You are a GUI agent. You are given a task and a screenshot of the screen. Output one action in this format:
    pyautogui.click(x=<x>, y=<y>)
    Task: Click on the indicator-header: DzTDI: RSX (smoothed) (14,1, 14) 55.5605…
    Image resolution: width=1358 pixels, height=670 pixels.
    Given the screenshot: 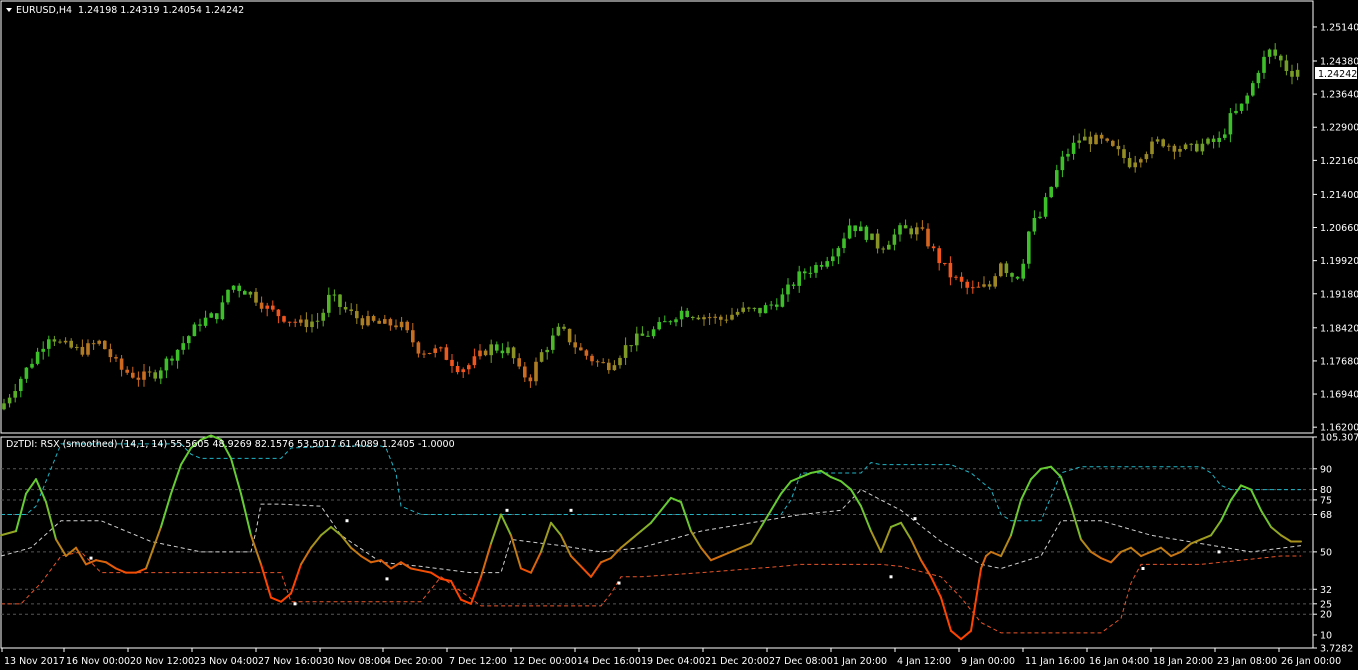 What is the action you would take?
    pyautogui.click(x=230, y=444)
    